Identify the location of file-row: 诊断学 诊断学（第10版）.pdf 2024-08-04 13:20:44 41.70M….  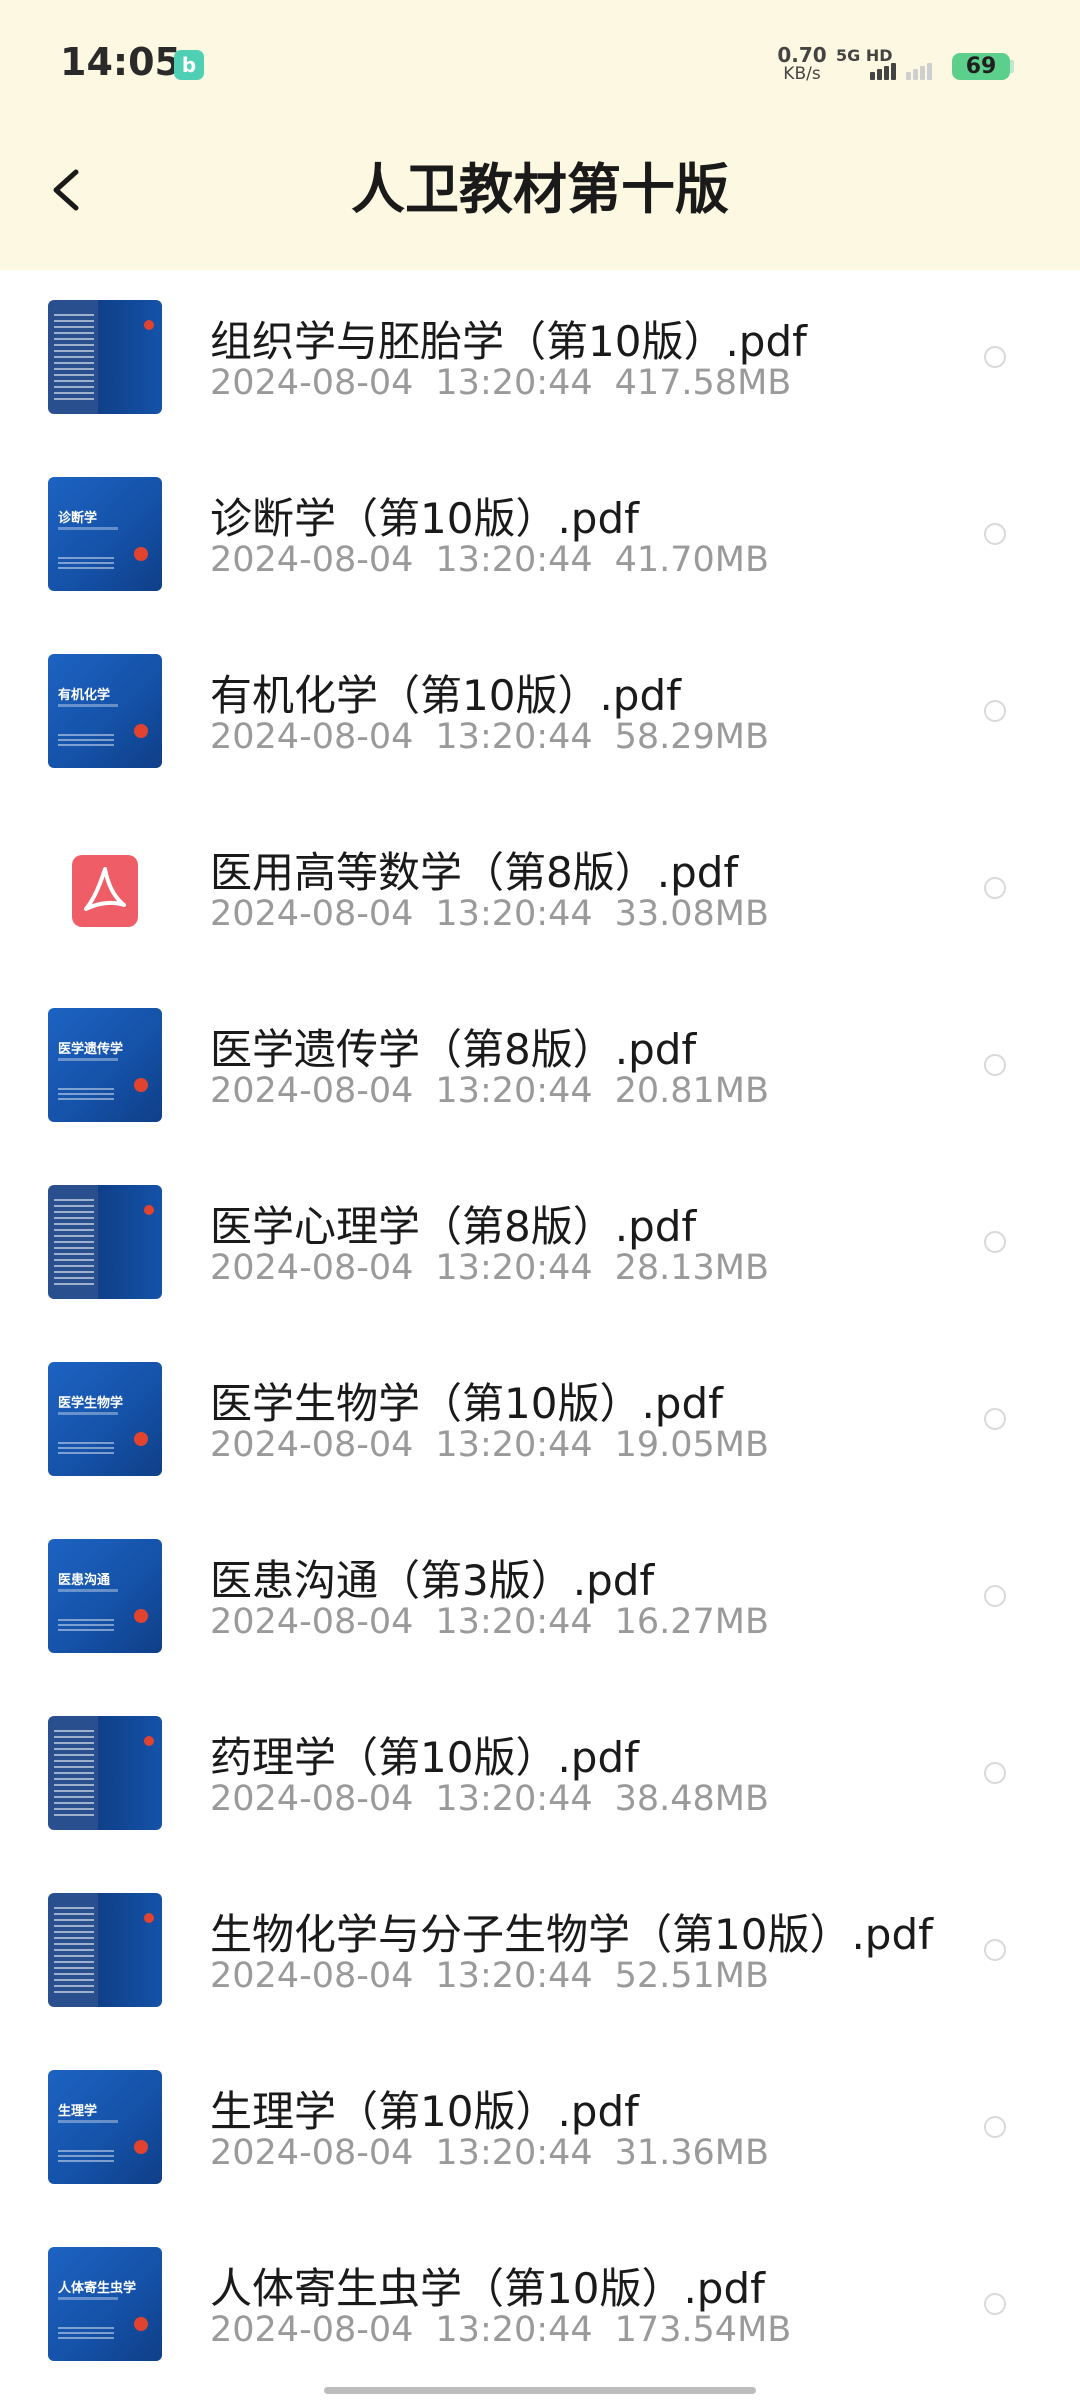
(540, 535).